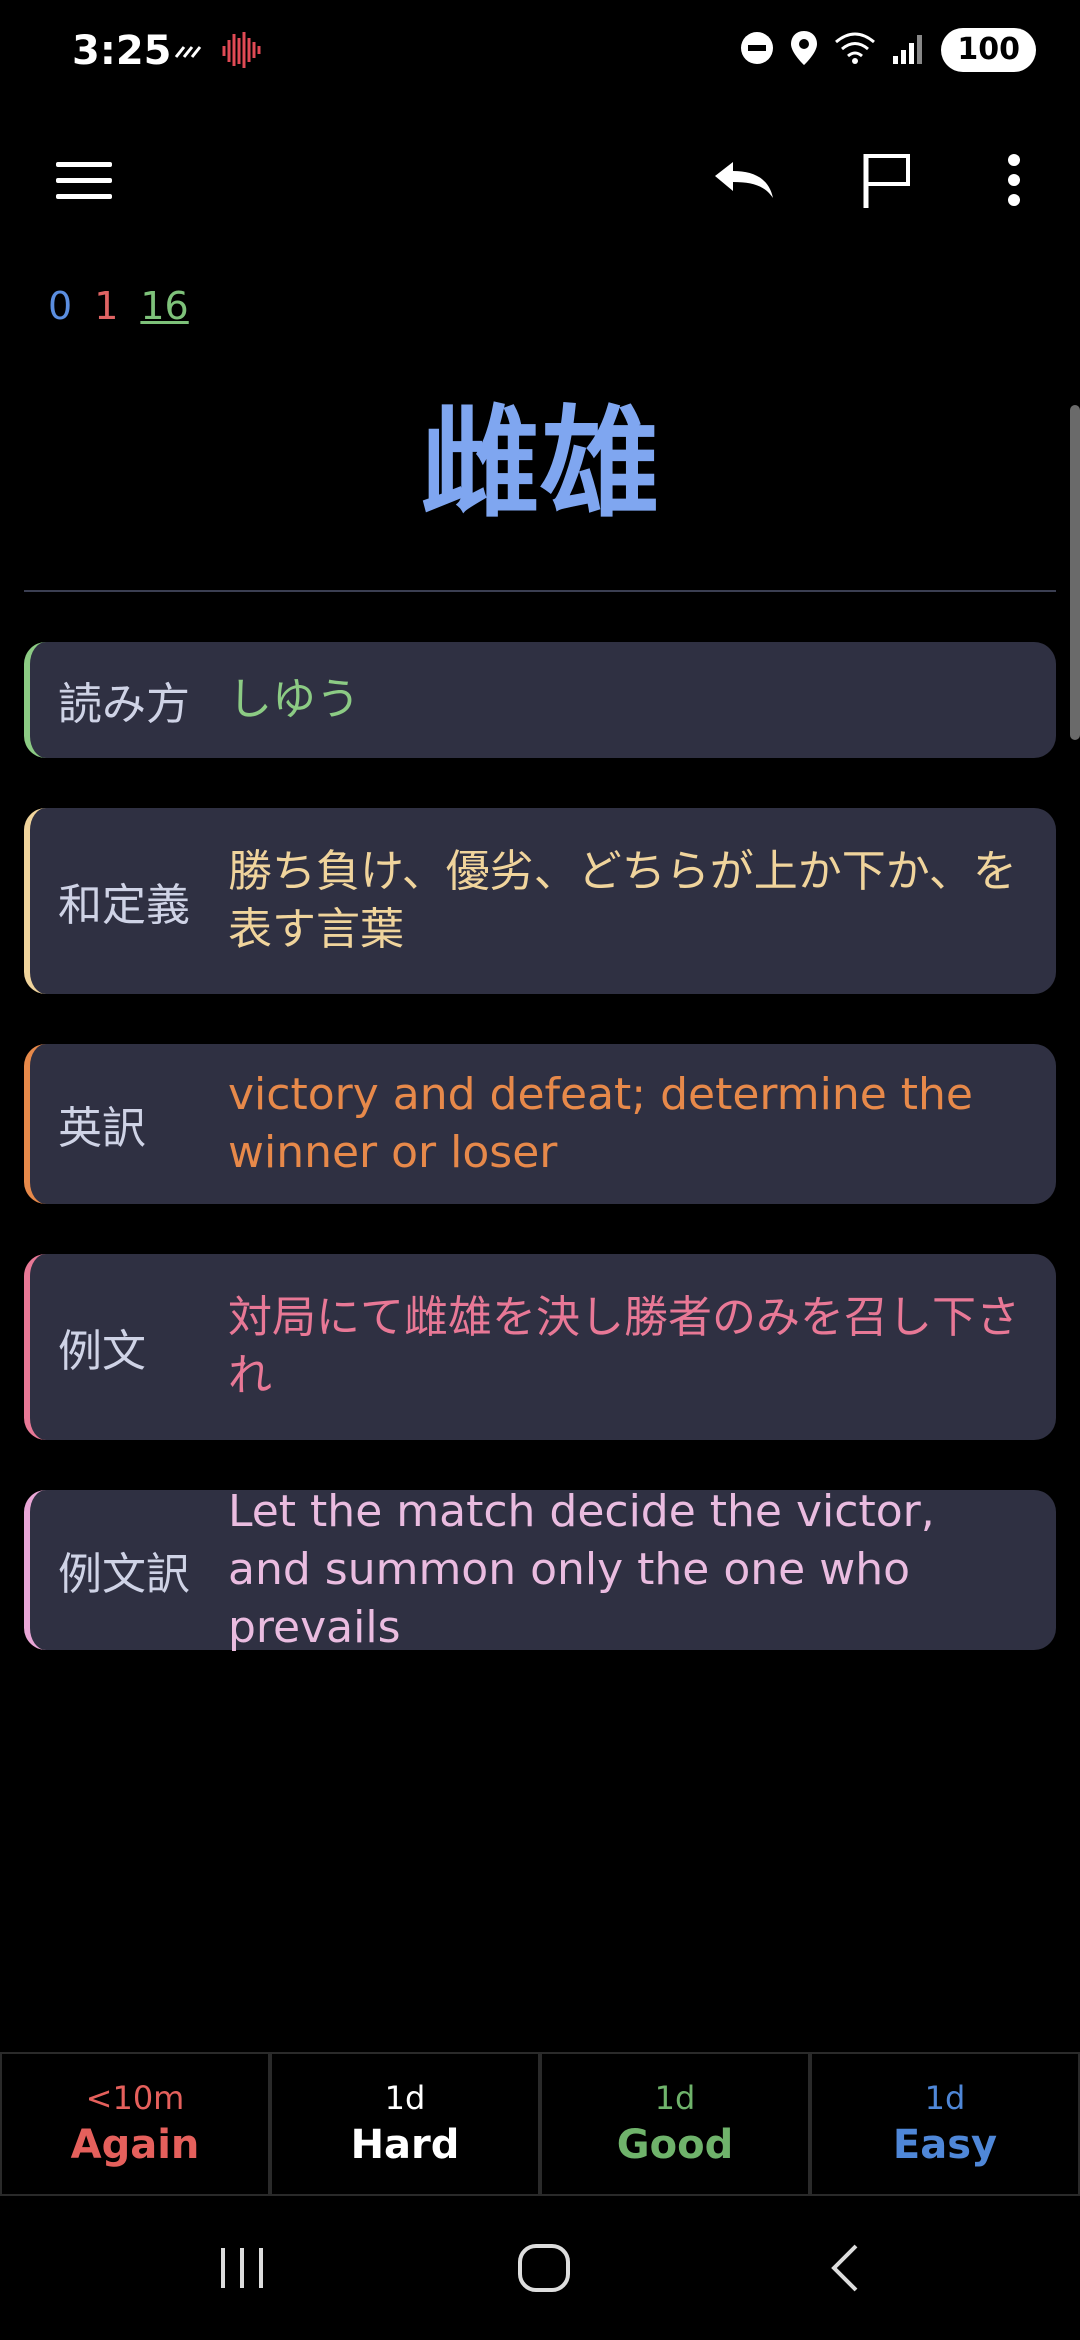  Describe the element at coordinates (675, 2098) in the screenshot. I see `good-interval: 1d` at that location.